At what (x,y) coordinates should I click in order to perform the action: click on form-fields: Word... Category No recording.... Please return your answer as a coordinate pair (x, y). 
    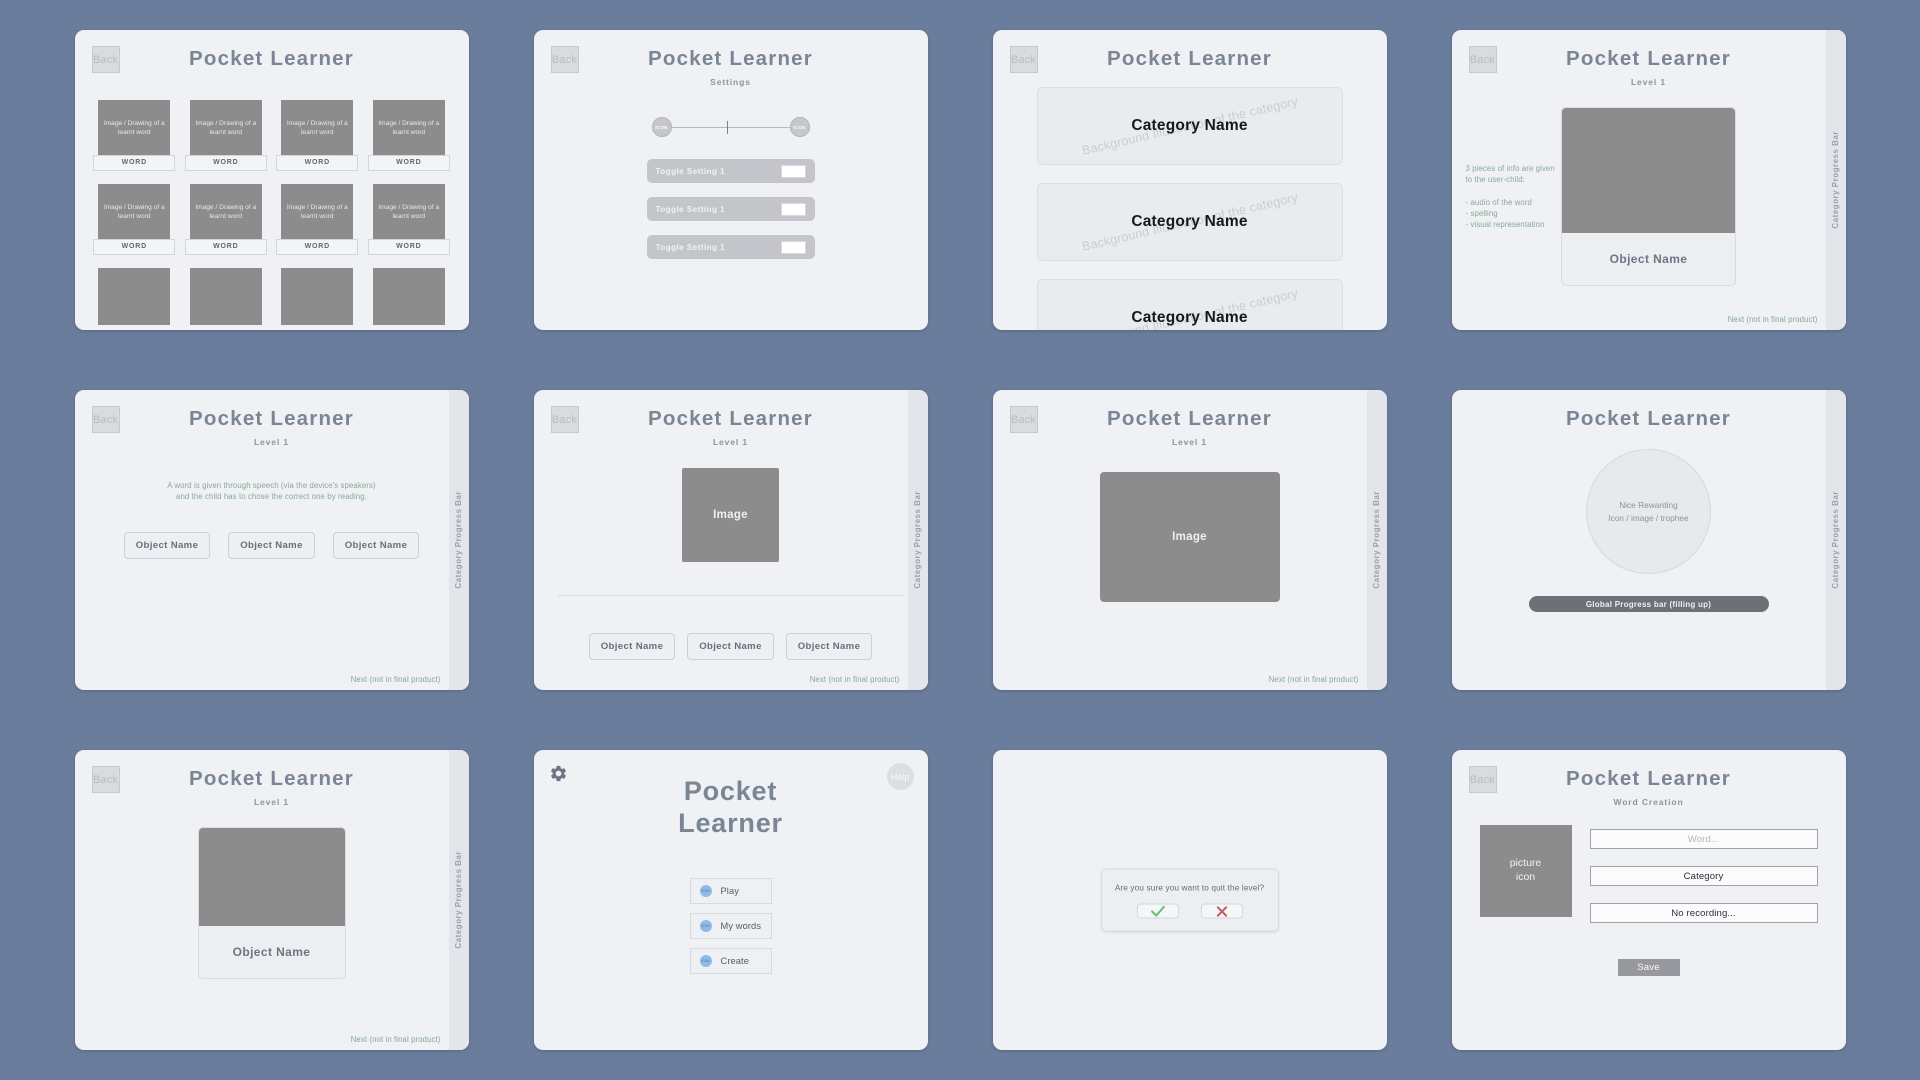
    Looking at the image, I should click on (1703, 874).